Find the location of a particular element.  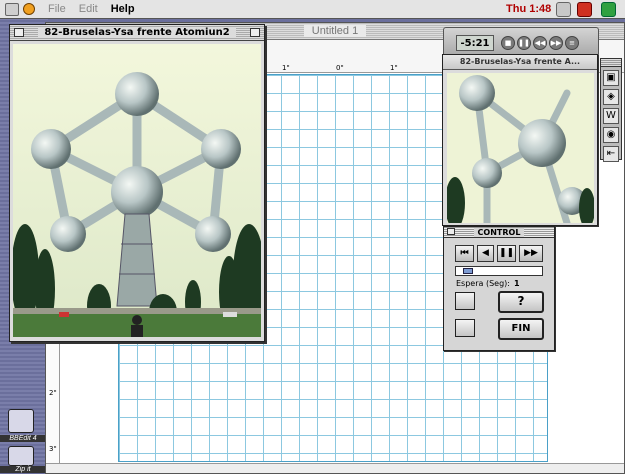

application-switcher-icon is located at coordinates (584, 9).